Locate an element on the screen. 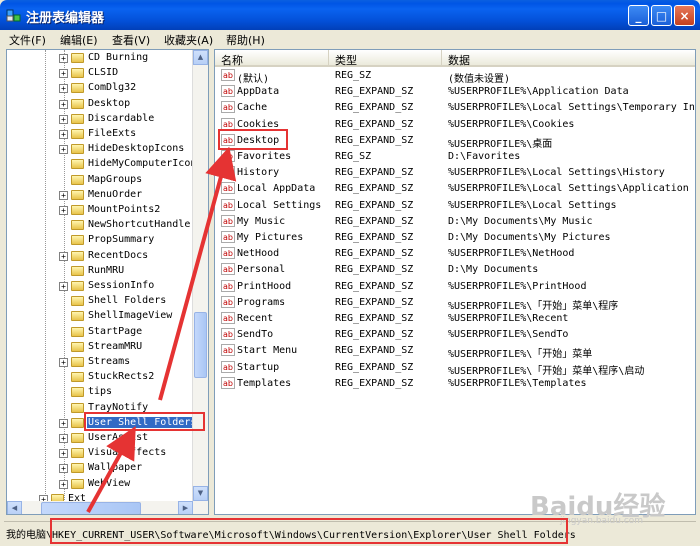  annotation-arrows is located at coordinates (161, 329).